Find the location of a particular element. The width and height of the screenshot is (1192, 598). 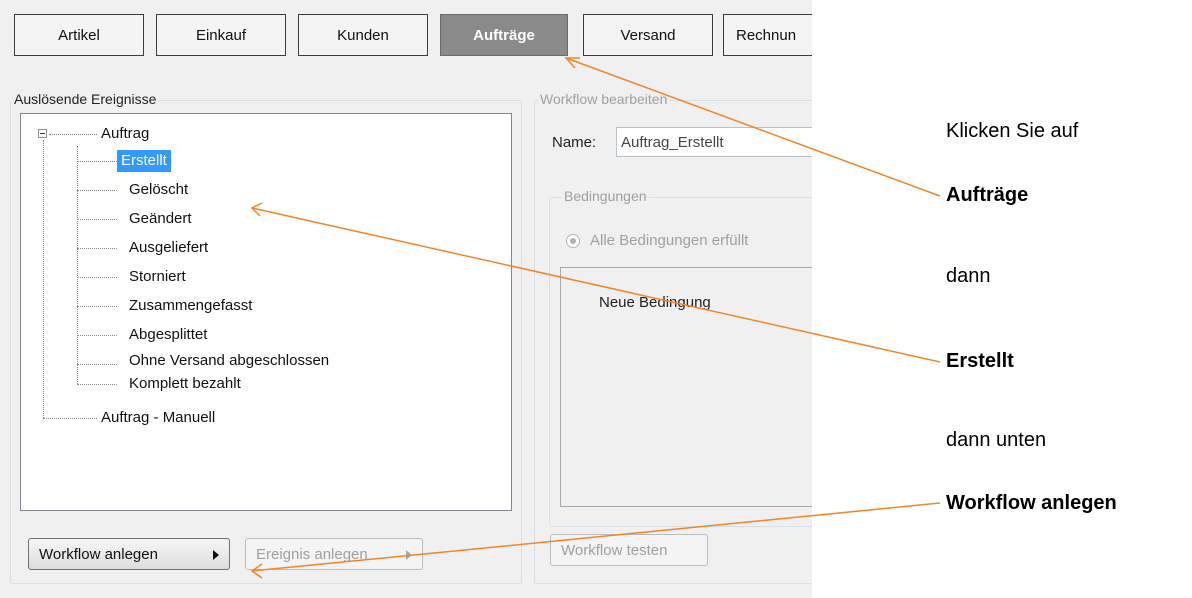

arrow-to-auftraege is located at coordinates (752, 127).